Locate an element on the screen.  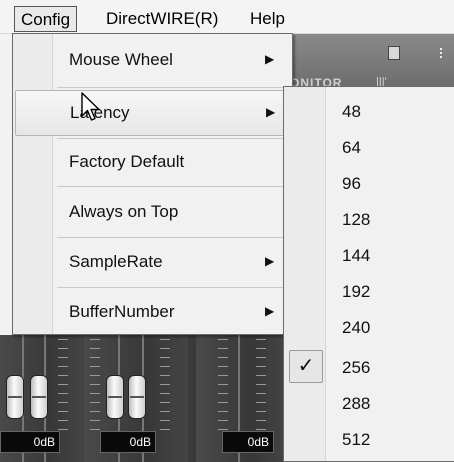
monitor-knob is located at coordinates (394, 53).